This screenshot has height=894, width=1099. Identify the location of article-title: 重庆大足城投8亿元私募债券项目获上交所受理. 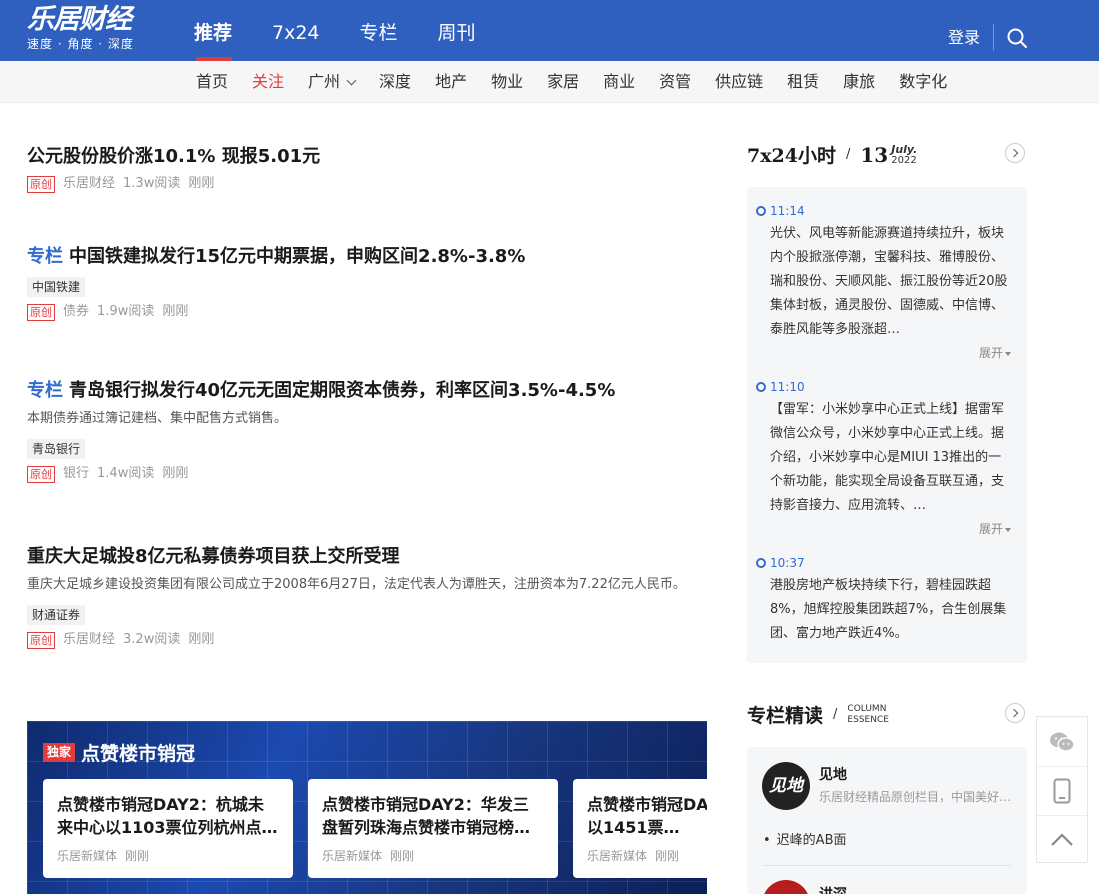
(367, 557).